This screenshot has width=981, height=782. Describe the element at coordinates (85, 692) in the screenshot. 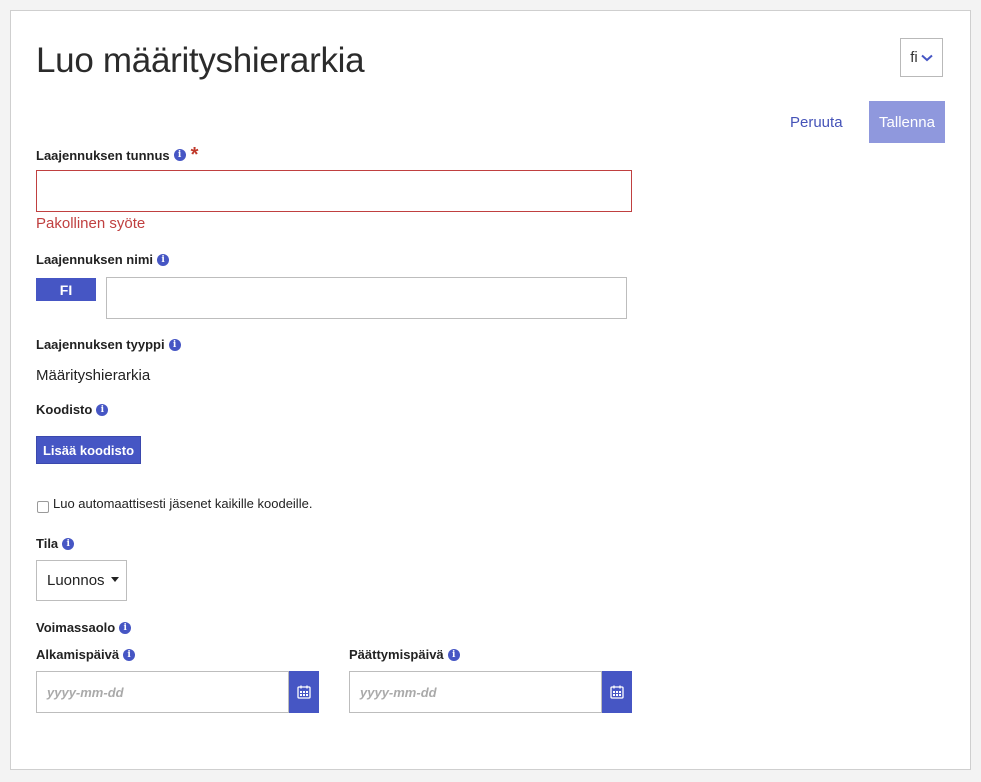

I see `start-date-placeholder: yyyy-mm-dd` at that location.